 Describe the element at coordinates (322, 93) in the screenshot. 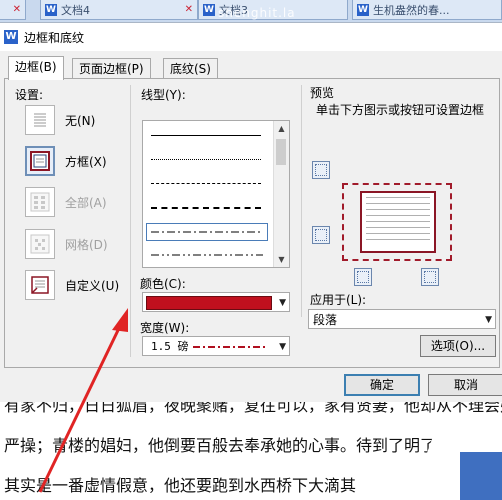

I see `preview-label: 预览` at that location.